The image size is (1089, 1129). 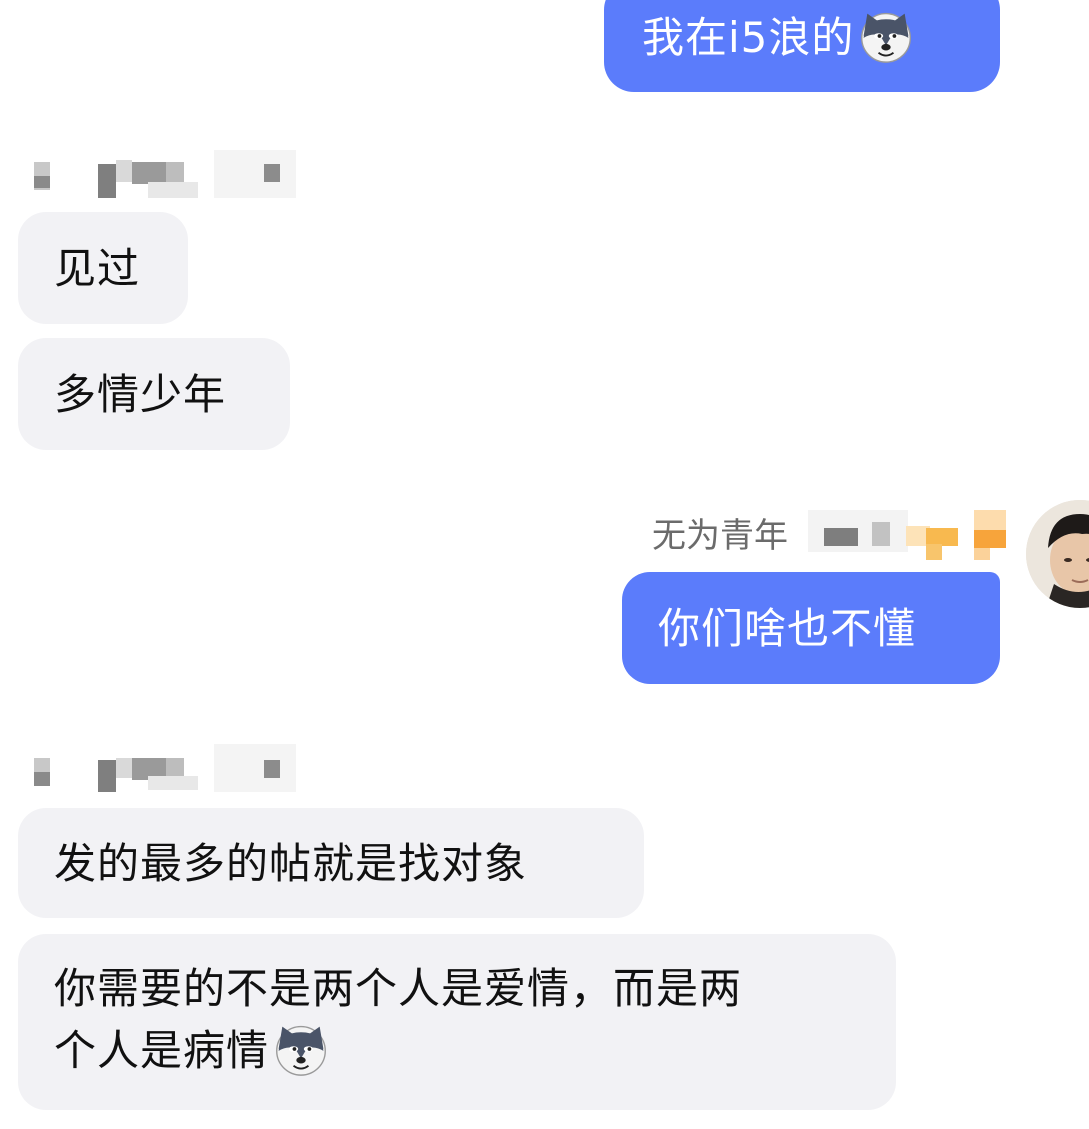 I want to click on message-text: 我在i5浪的, so click(x=748, y=37).